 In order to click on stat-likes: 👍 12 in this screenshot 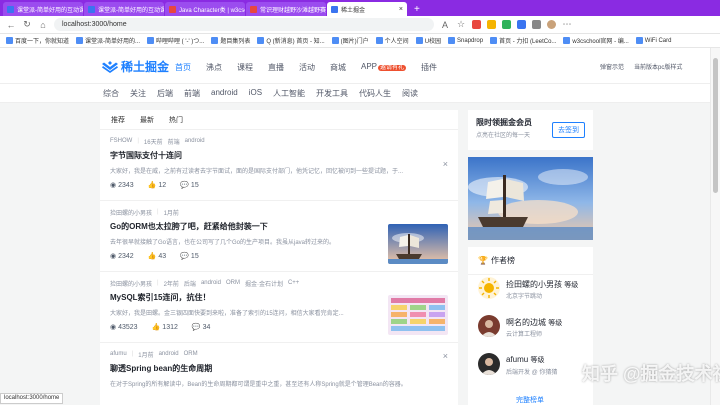, I will do `click(157, 185)`.